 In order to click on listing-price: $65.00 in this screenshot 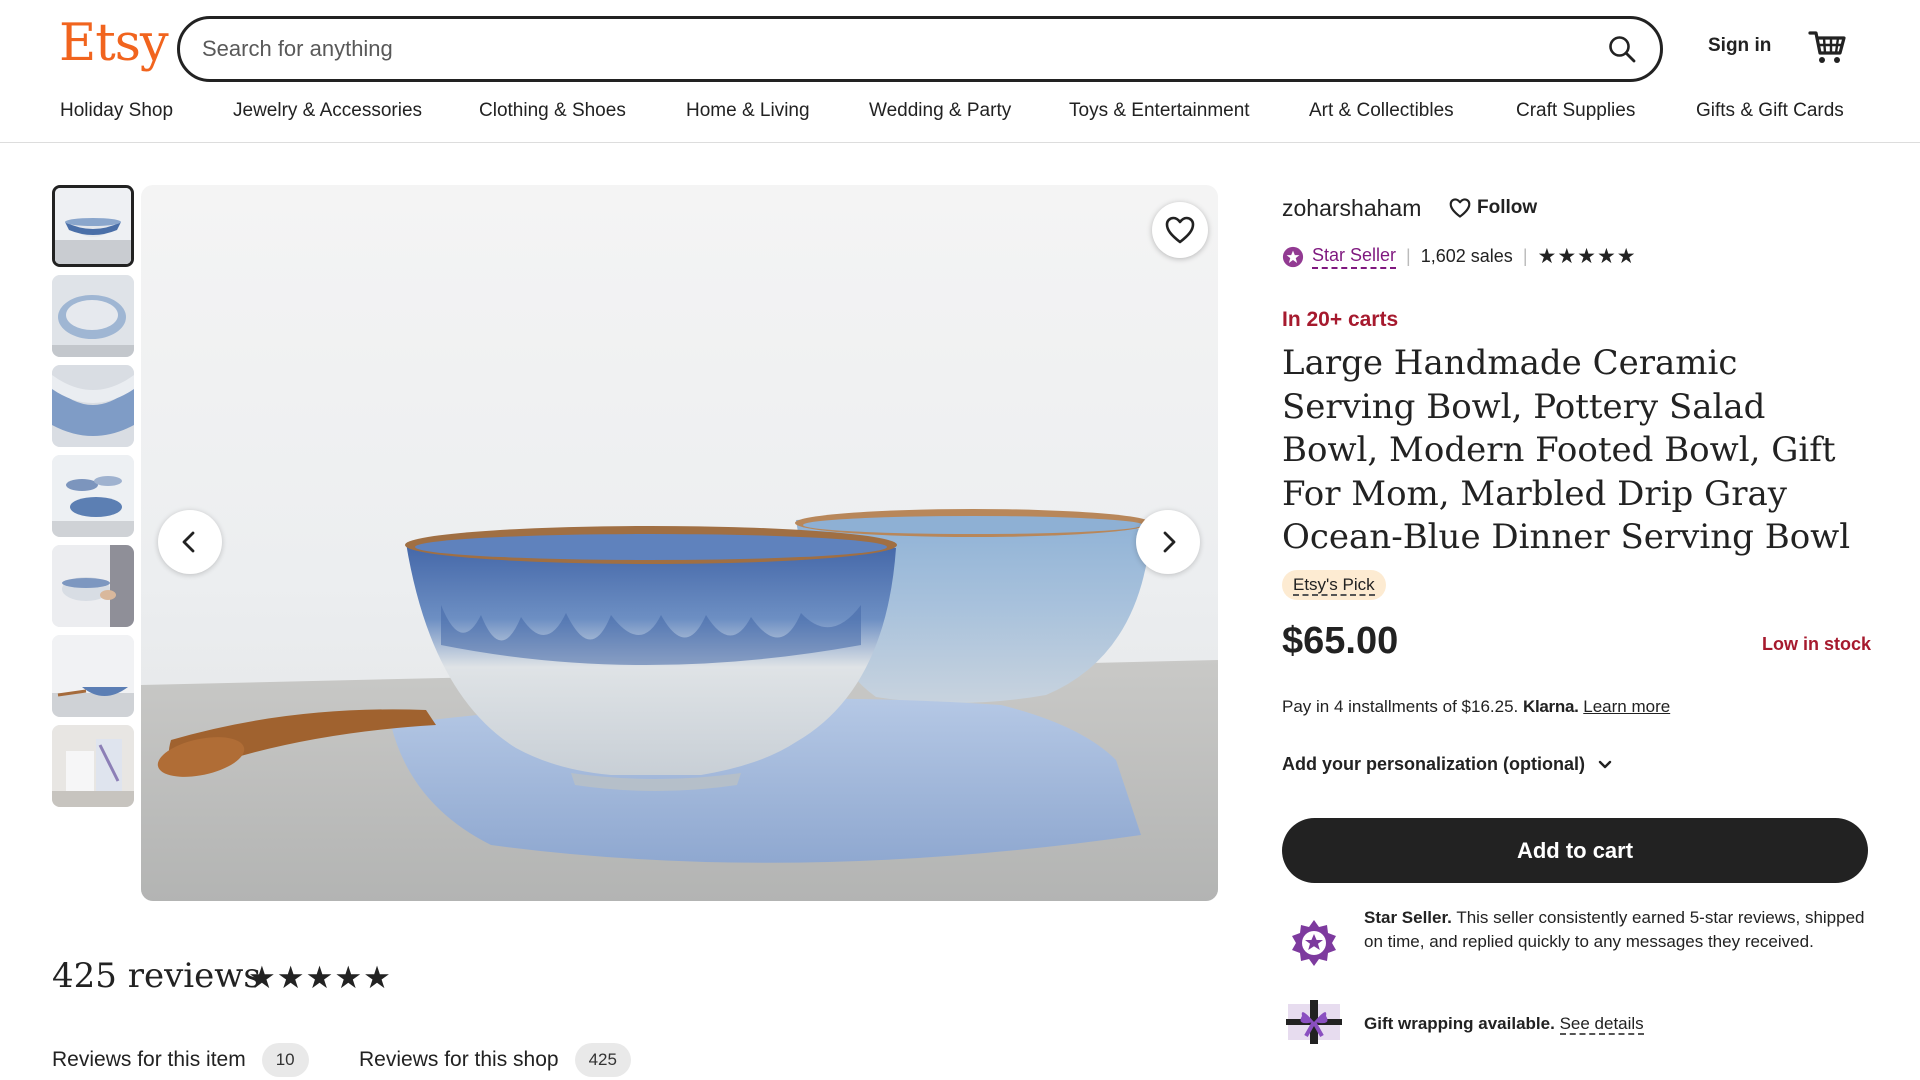, I will do `click(1340, 641)`.